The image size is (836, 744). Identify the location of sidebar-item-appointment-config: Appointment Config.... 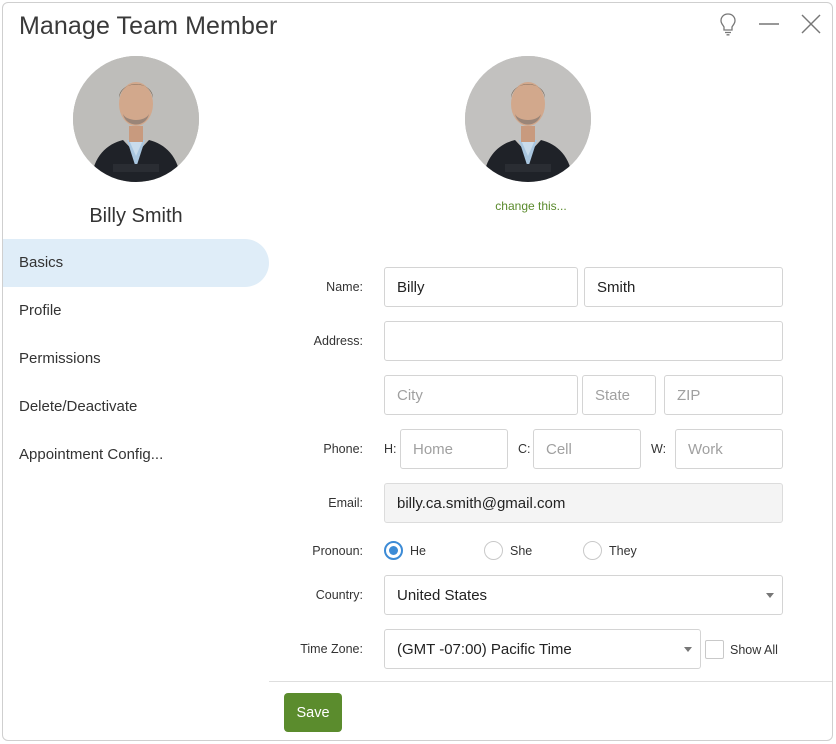
(136, 455).